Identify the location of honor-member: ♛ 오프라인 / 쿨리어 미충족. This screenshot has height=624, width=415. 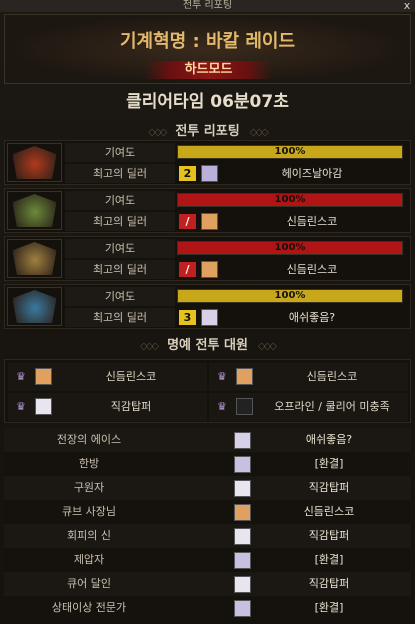
(308, 407).